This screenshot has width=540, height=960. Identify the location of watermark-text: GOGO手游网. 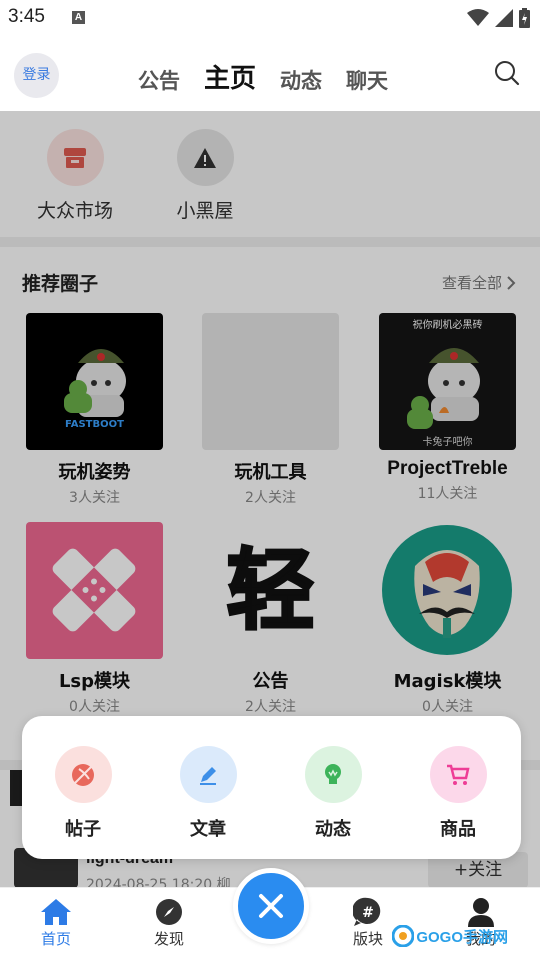
(462, 937).